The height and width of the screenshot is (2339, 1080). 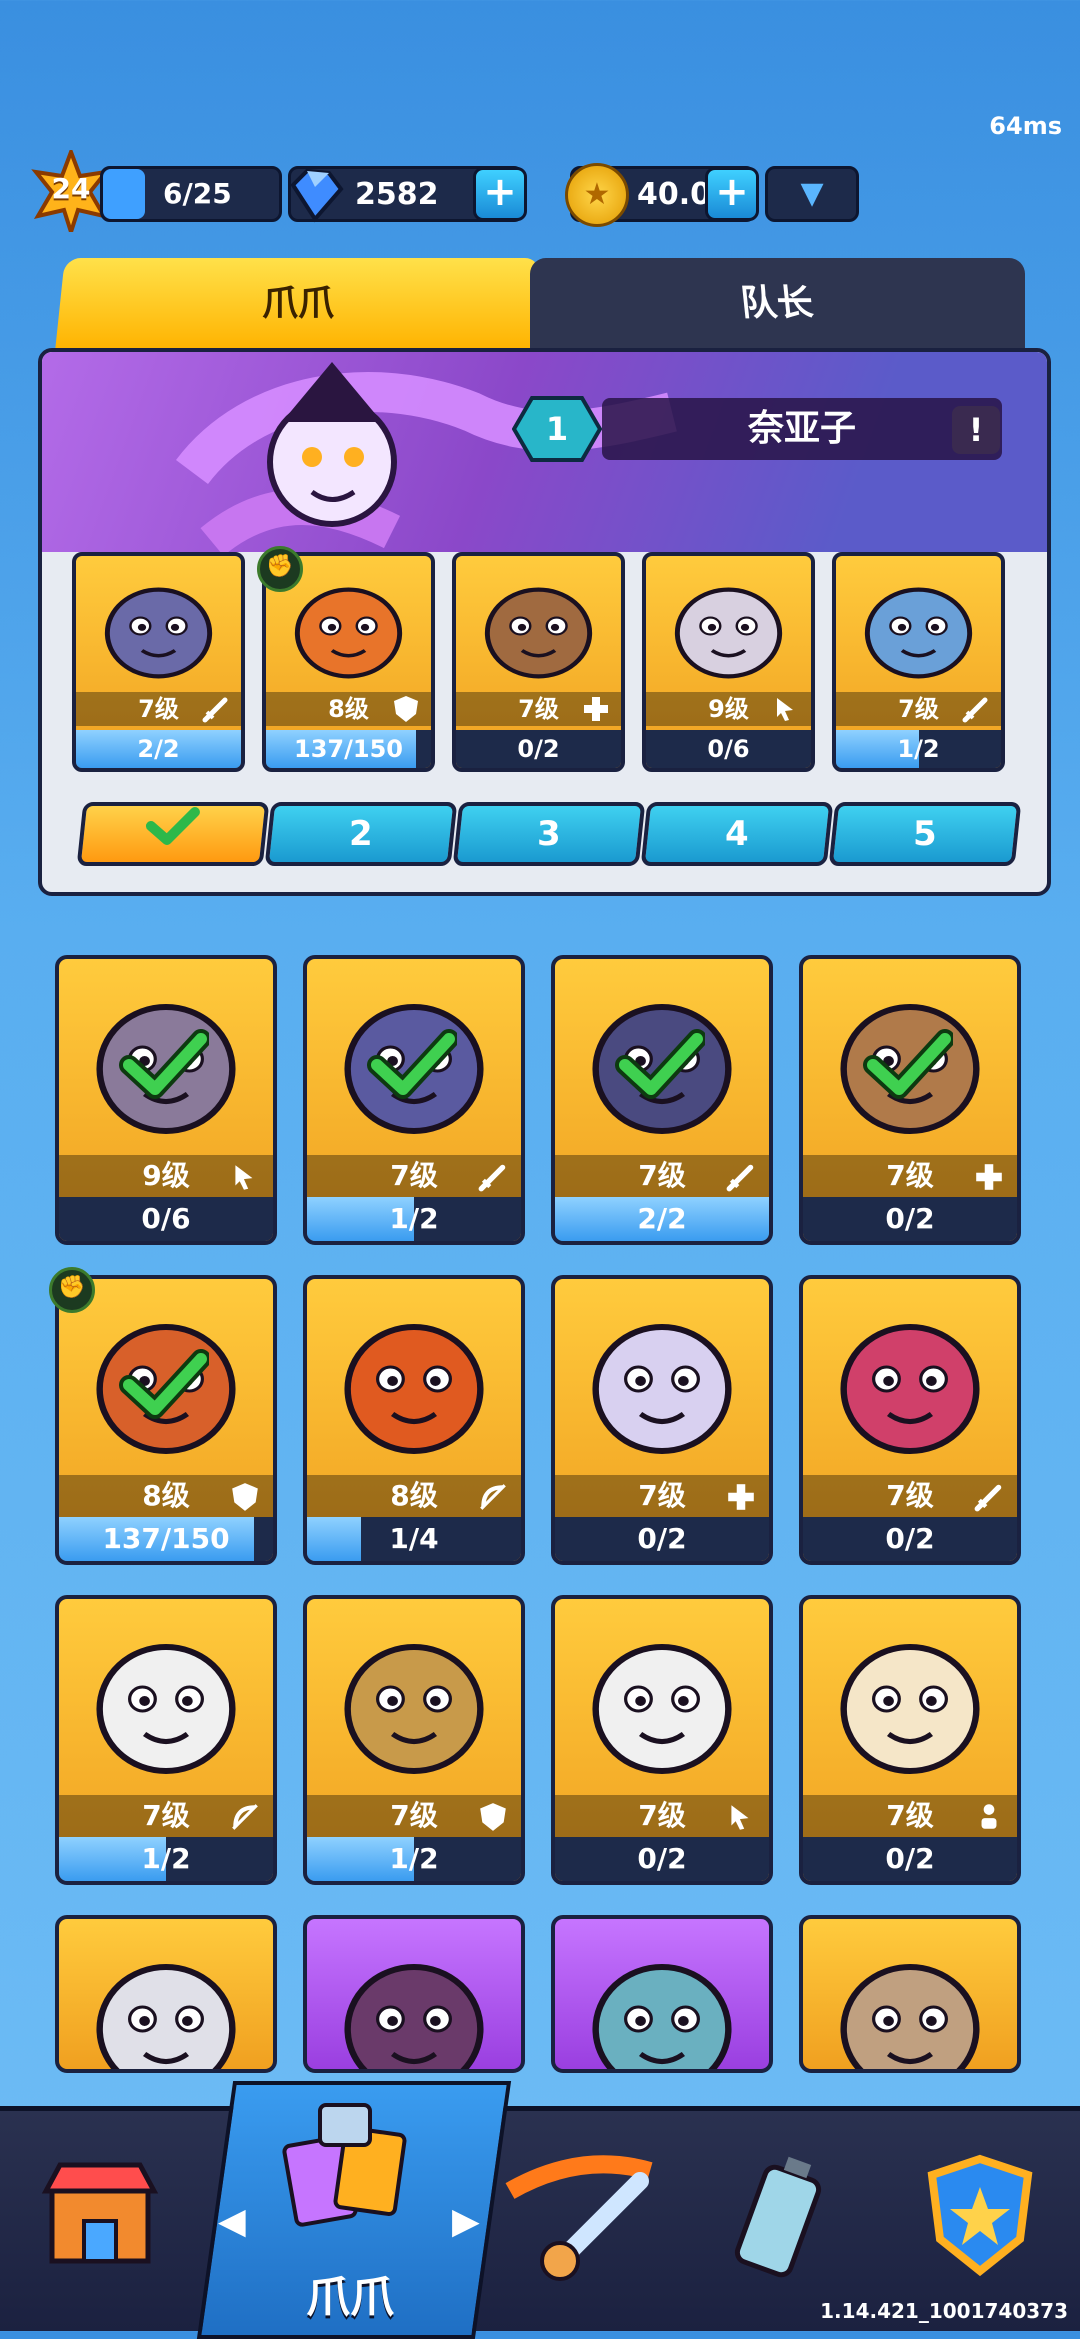 What do you see at coordinates (466, 2221) in the screenshot?
I see `nav-right-arrow-icon: ▶` at bounding box center [466, 2221].